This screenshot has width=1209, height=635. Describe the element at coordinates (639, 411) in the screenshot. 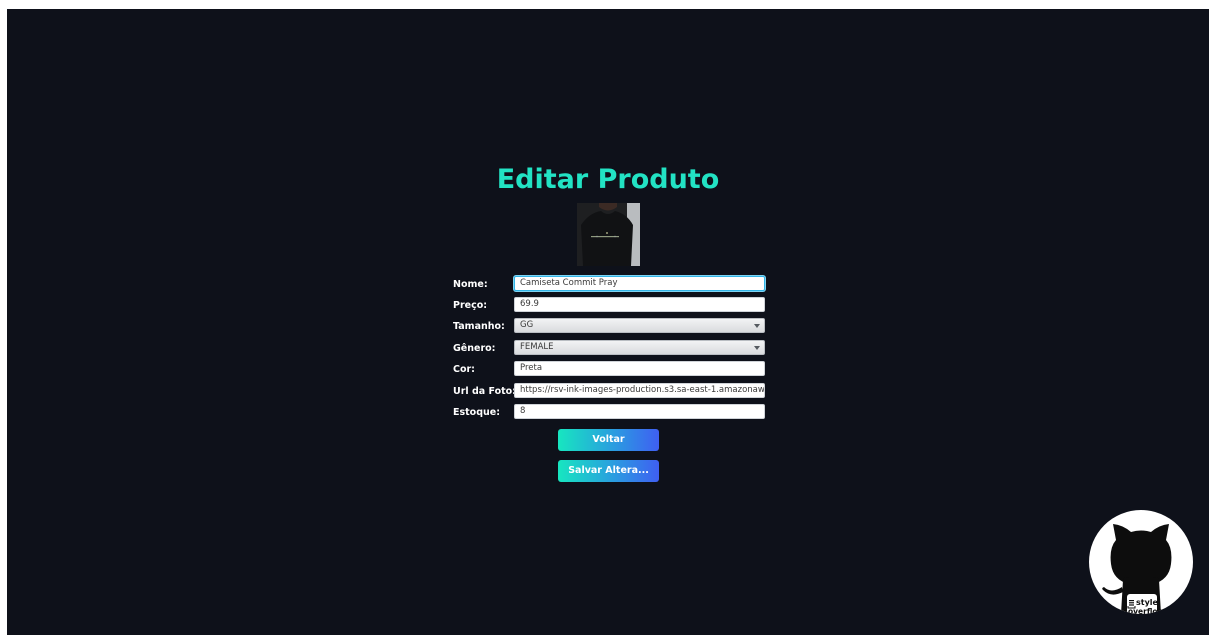

I see `estoque-input: 8` at that location.